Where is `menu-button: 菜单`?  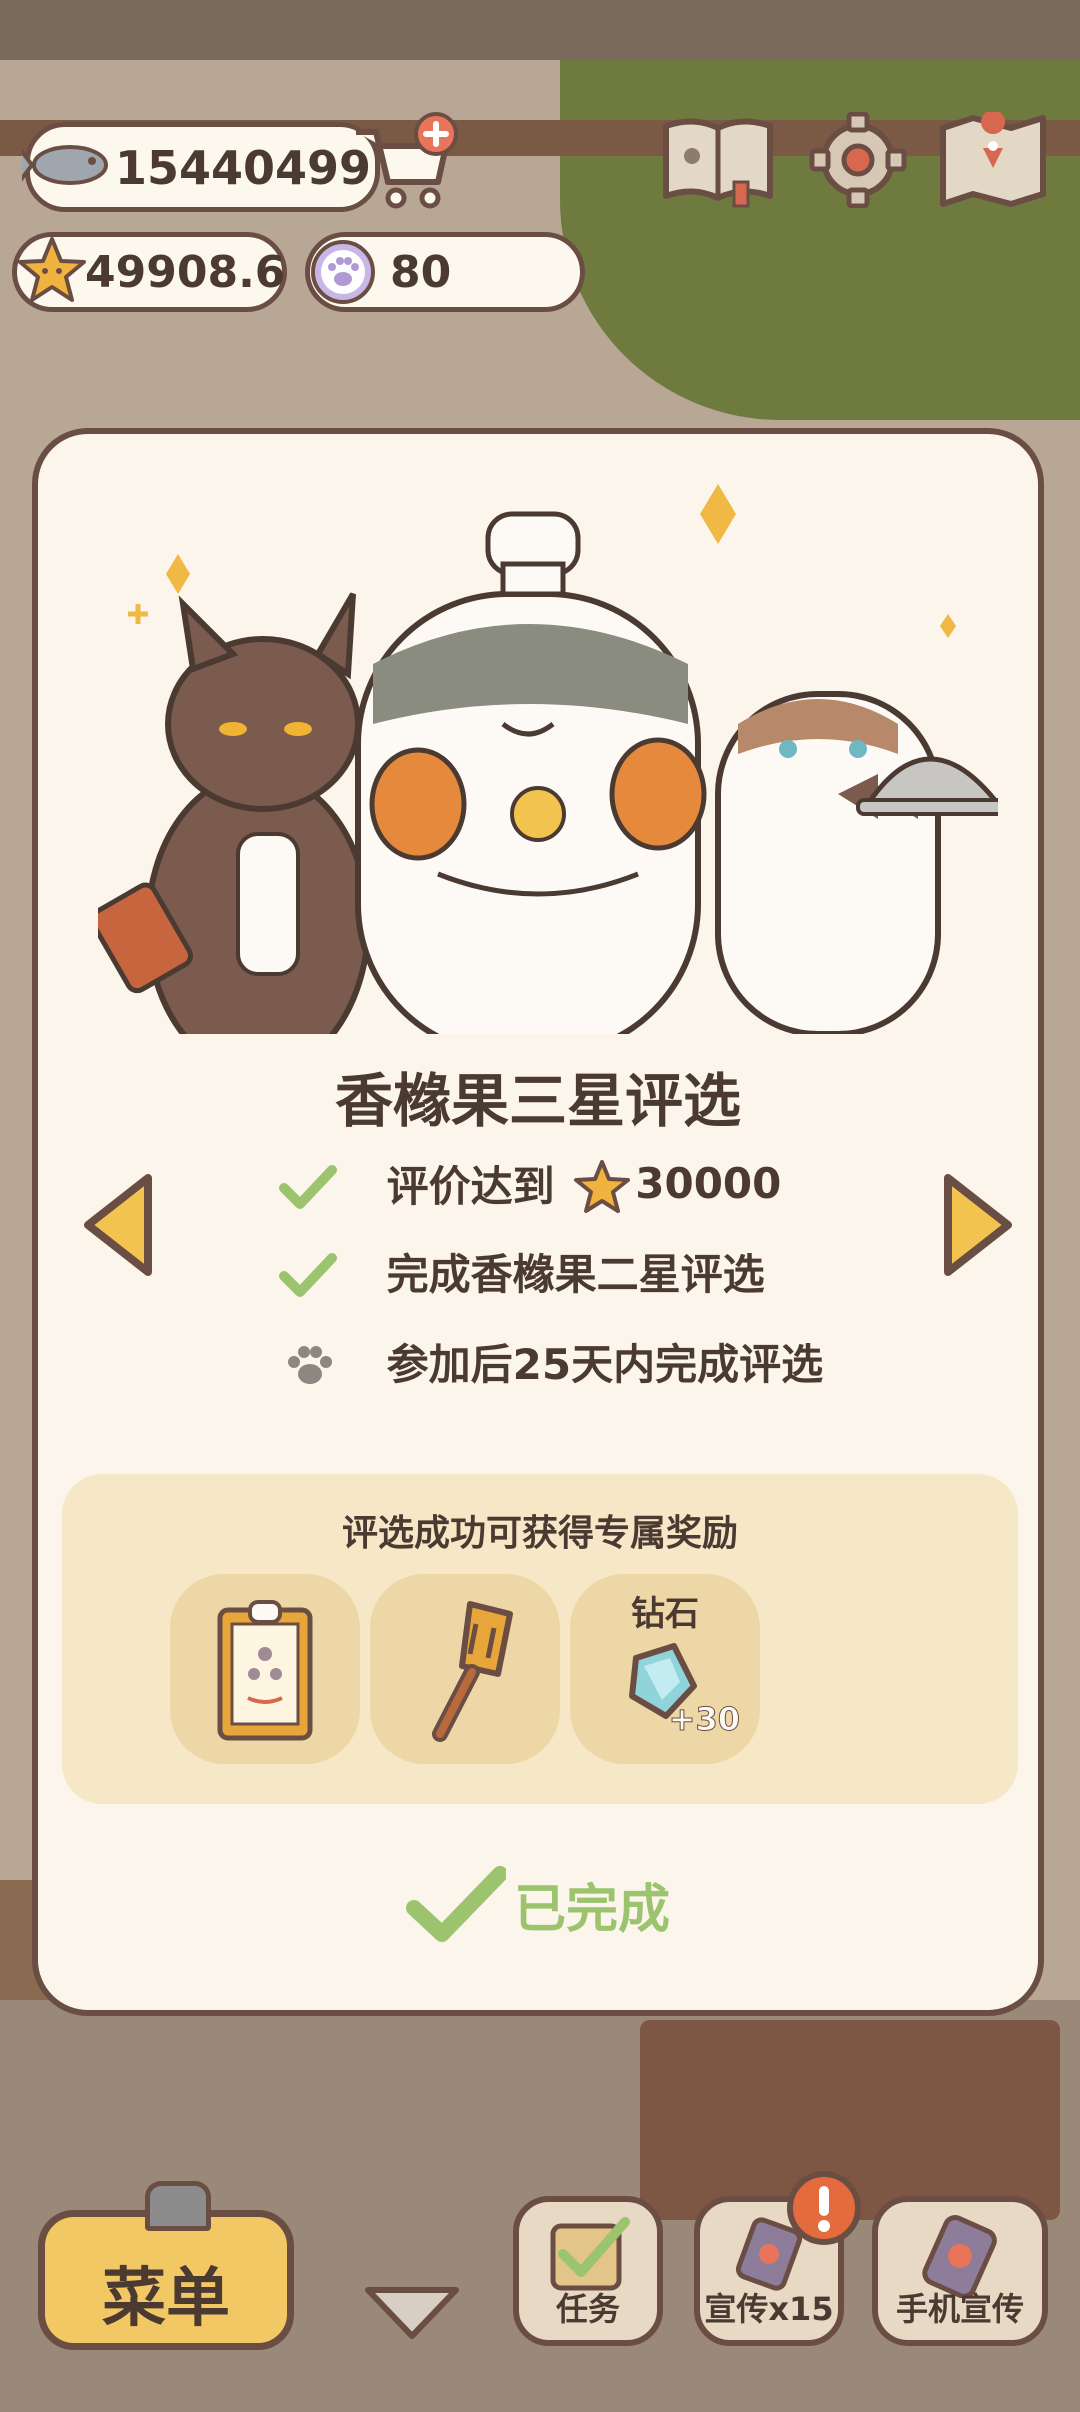 menu-button: 菜单 is located at coordinates (166, 2265).